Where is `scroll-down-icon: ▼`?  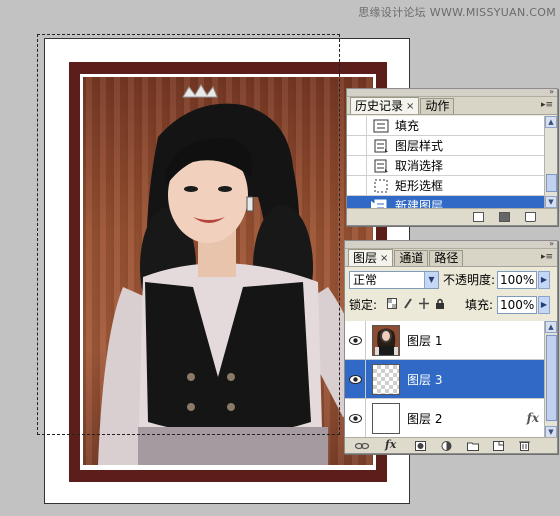
scroll-down-icon: ▼ is located at coordinates (551, 202).